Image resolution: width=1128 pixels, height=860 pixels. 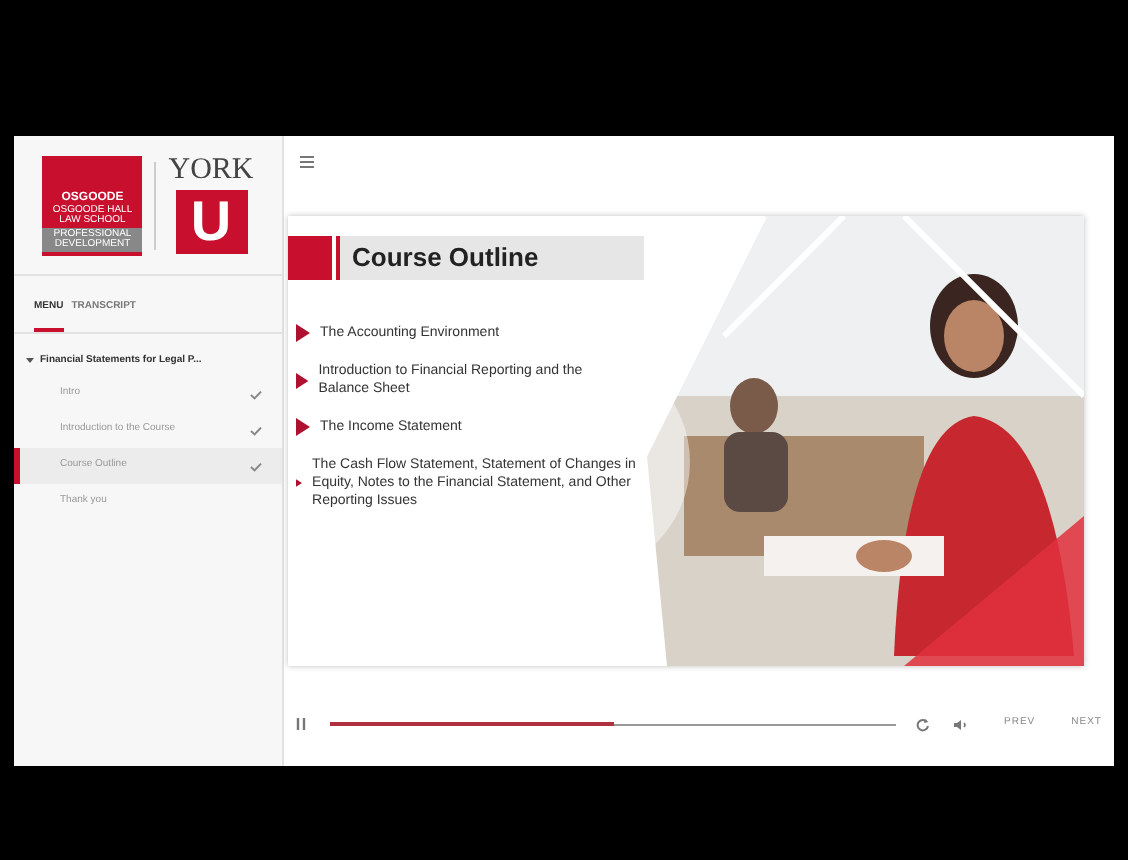 I want to click on volume-icon, so click(x=961, y=724).